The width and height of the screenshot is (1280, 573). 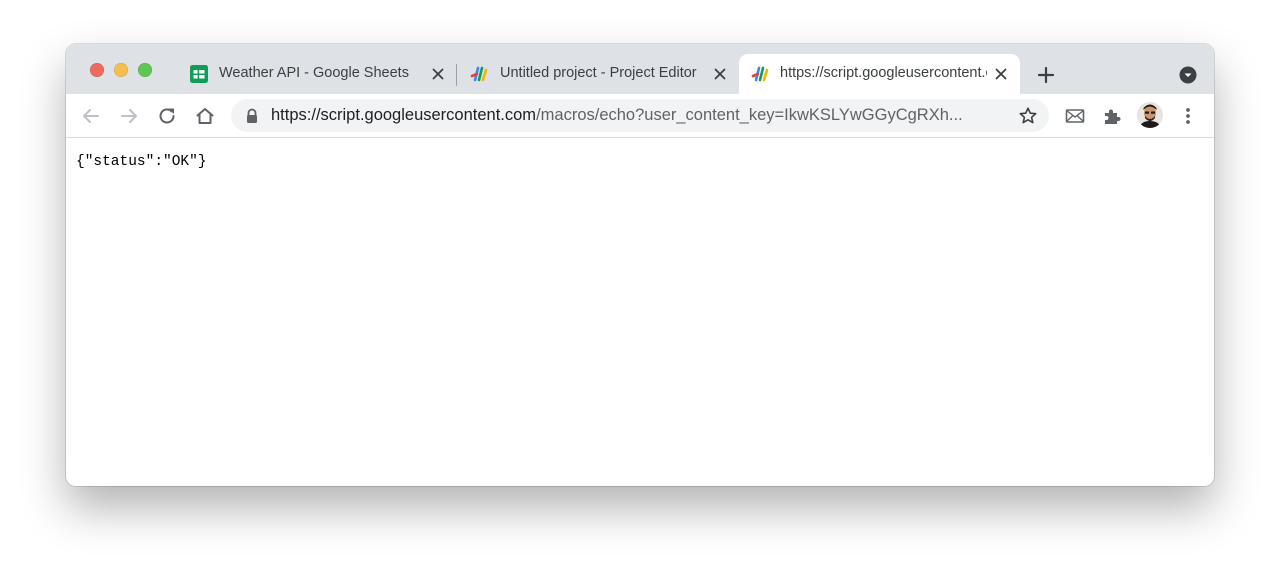 I want to click on window-zoom-button, so click(x=145, y=70).